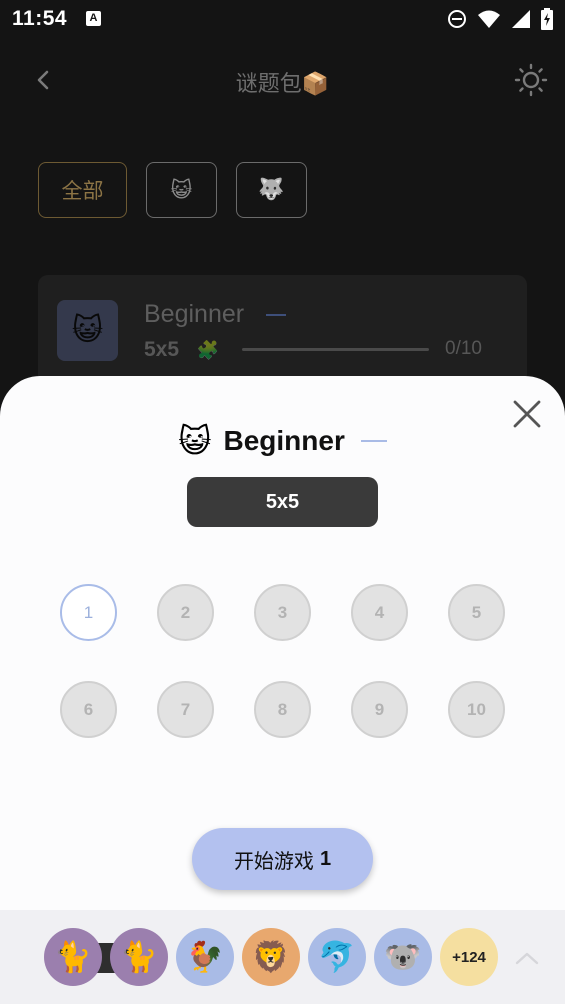 This screenshot has height=1004, width=565. I want to click on level-button: 5, so click(476, 612).